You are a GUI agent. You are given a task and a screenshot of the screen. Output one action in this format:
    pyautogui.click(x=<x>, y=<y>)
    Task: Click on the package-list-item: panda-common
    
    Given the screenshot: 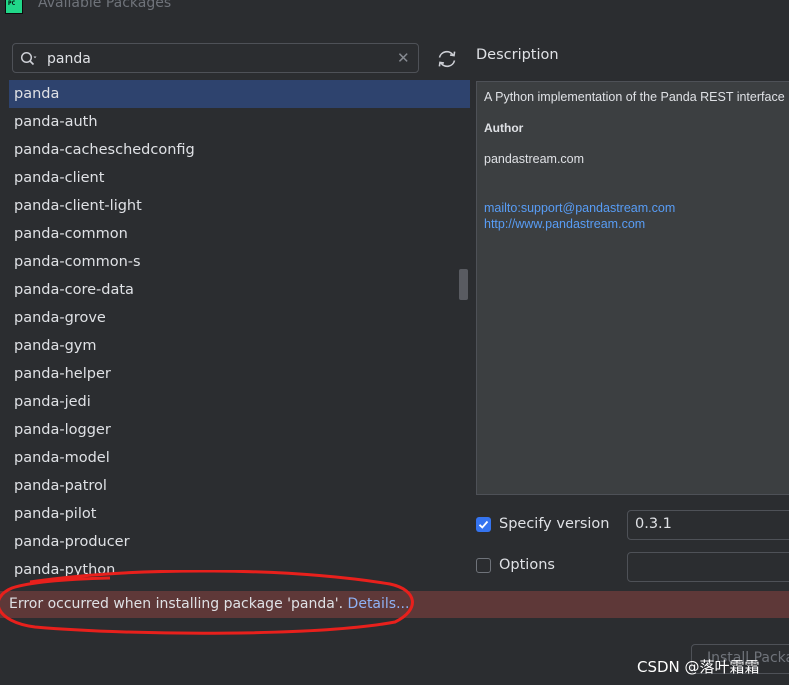 What is the action you would take?
    pyautogui.click(x=239, y=234)
    